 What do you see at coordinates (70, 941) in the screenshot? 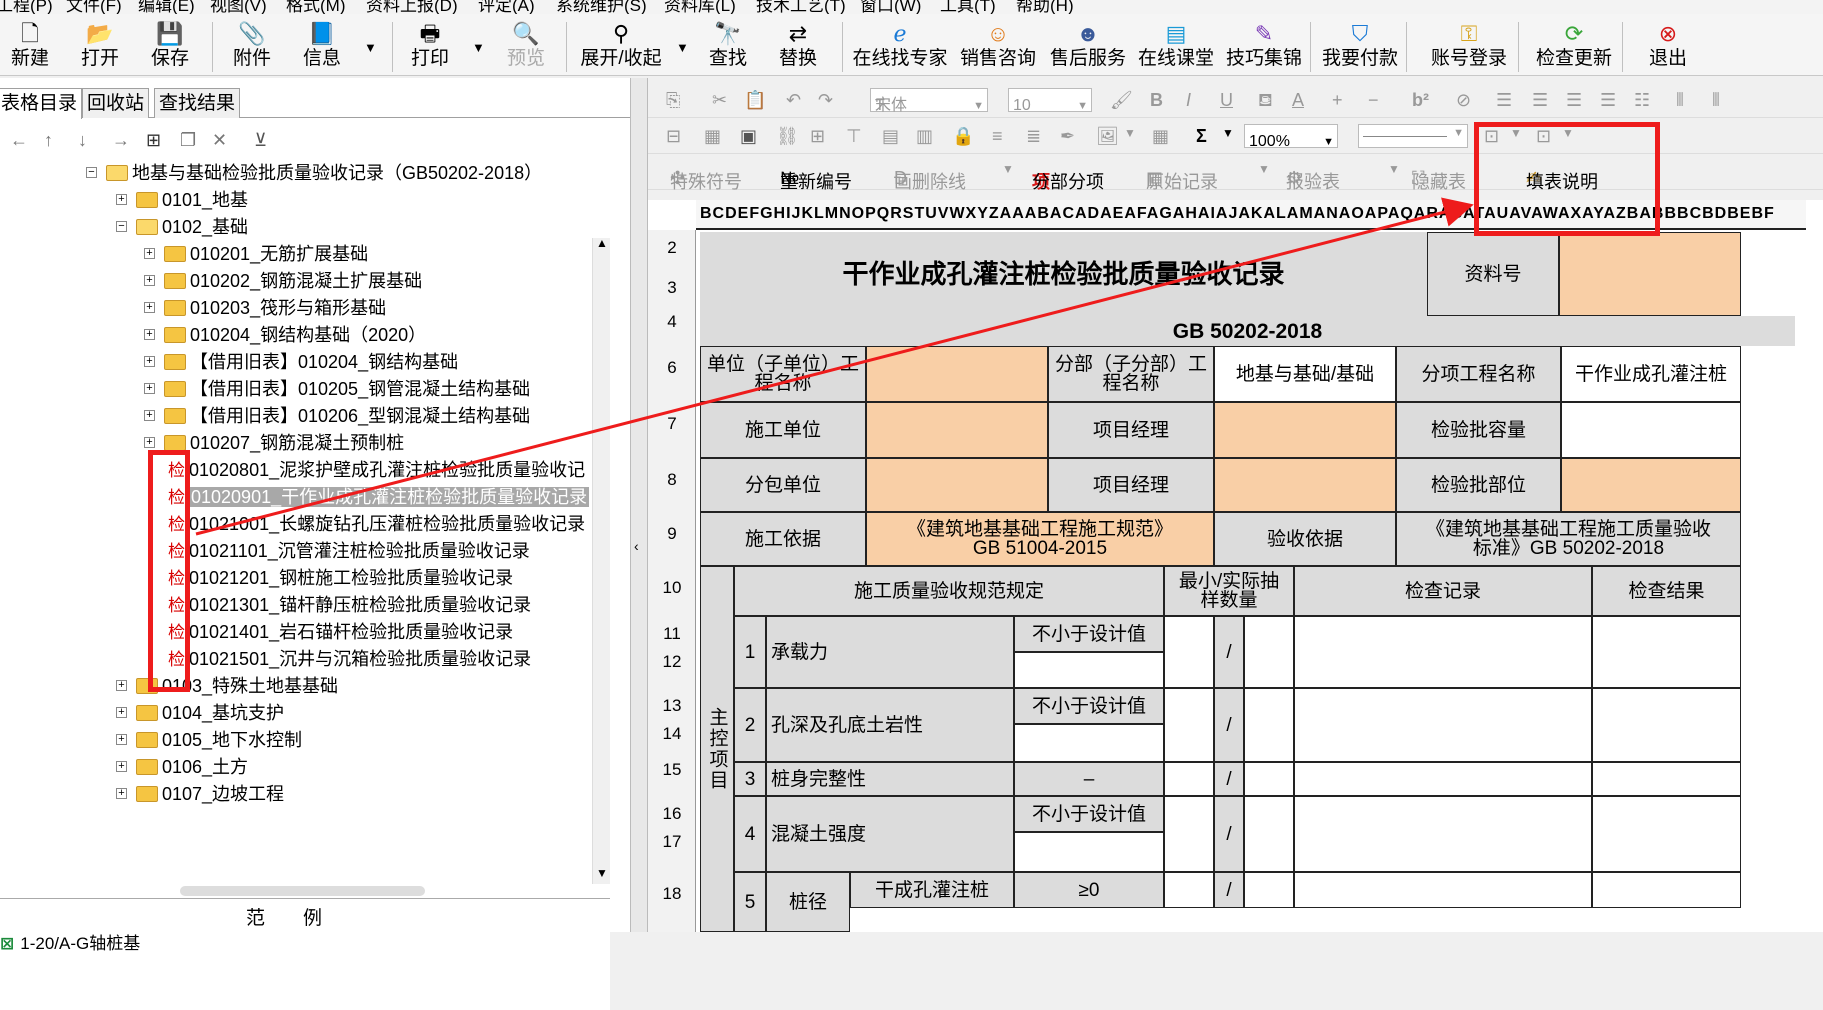
I see `legend-item: ⊠ 1-20/A-G轴桩基` at bounding box center [70, 941].